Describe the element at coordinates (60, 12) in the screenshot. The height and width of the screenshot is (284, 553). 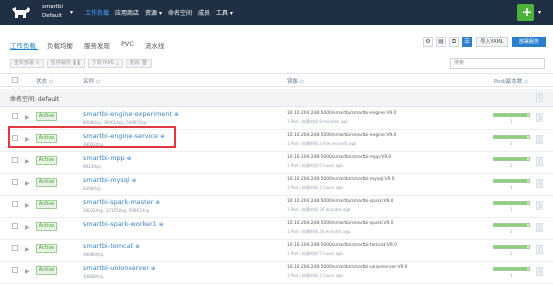
I see `environment-selector: smartbi Default ▾` at that location.